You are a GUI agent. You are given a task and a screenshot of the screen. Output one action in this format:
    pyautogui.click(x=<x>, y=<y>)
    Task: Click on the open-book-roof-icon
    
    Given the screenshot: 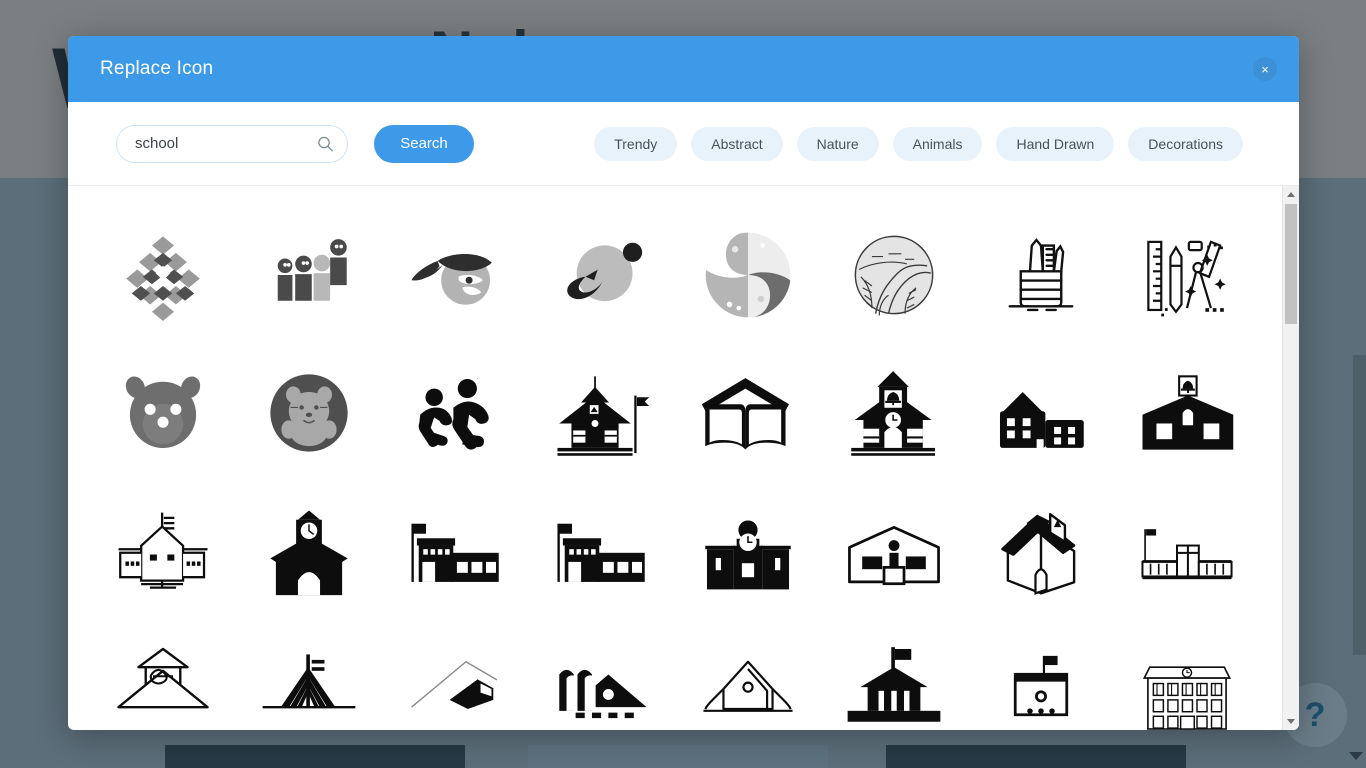 What is the action you would take?
    pyautogui.click(x=748, y=413)
    